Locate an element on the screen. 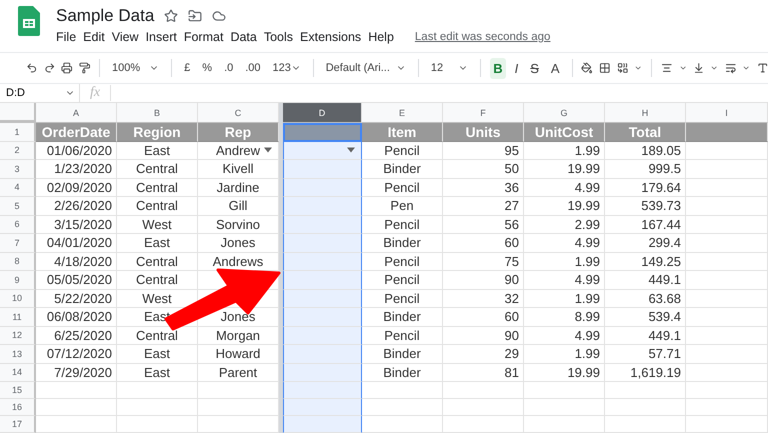 The image size is (768, 433). paint-format-icon is located at coordinates (84, 68).